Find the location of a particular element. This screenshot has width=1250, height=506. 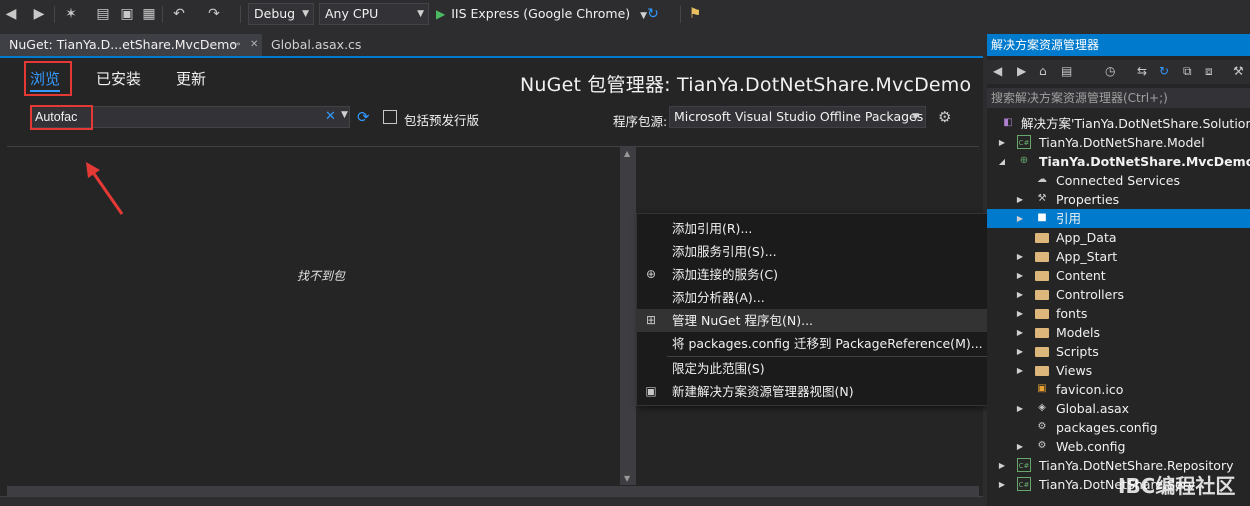

tab-global-asax-cs: Global.asax.cs is located at coordinates (317, 45).